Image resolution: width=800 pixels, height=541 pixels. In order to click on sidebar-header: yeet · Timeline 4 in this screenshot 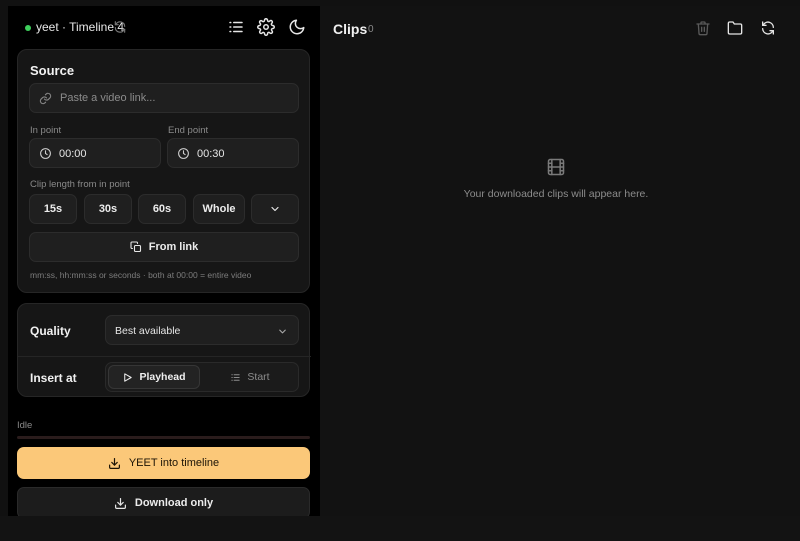, I will do `click(164, 27)`.